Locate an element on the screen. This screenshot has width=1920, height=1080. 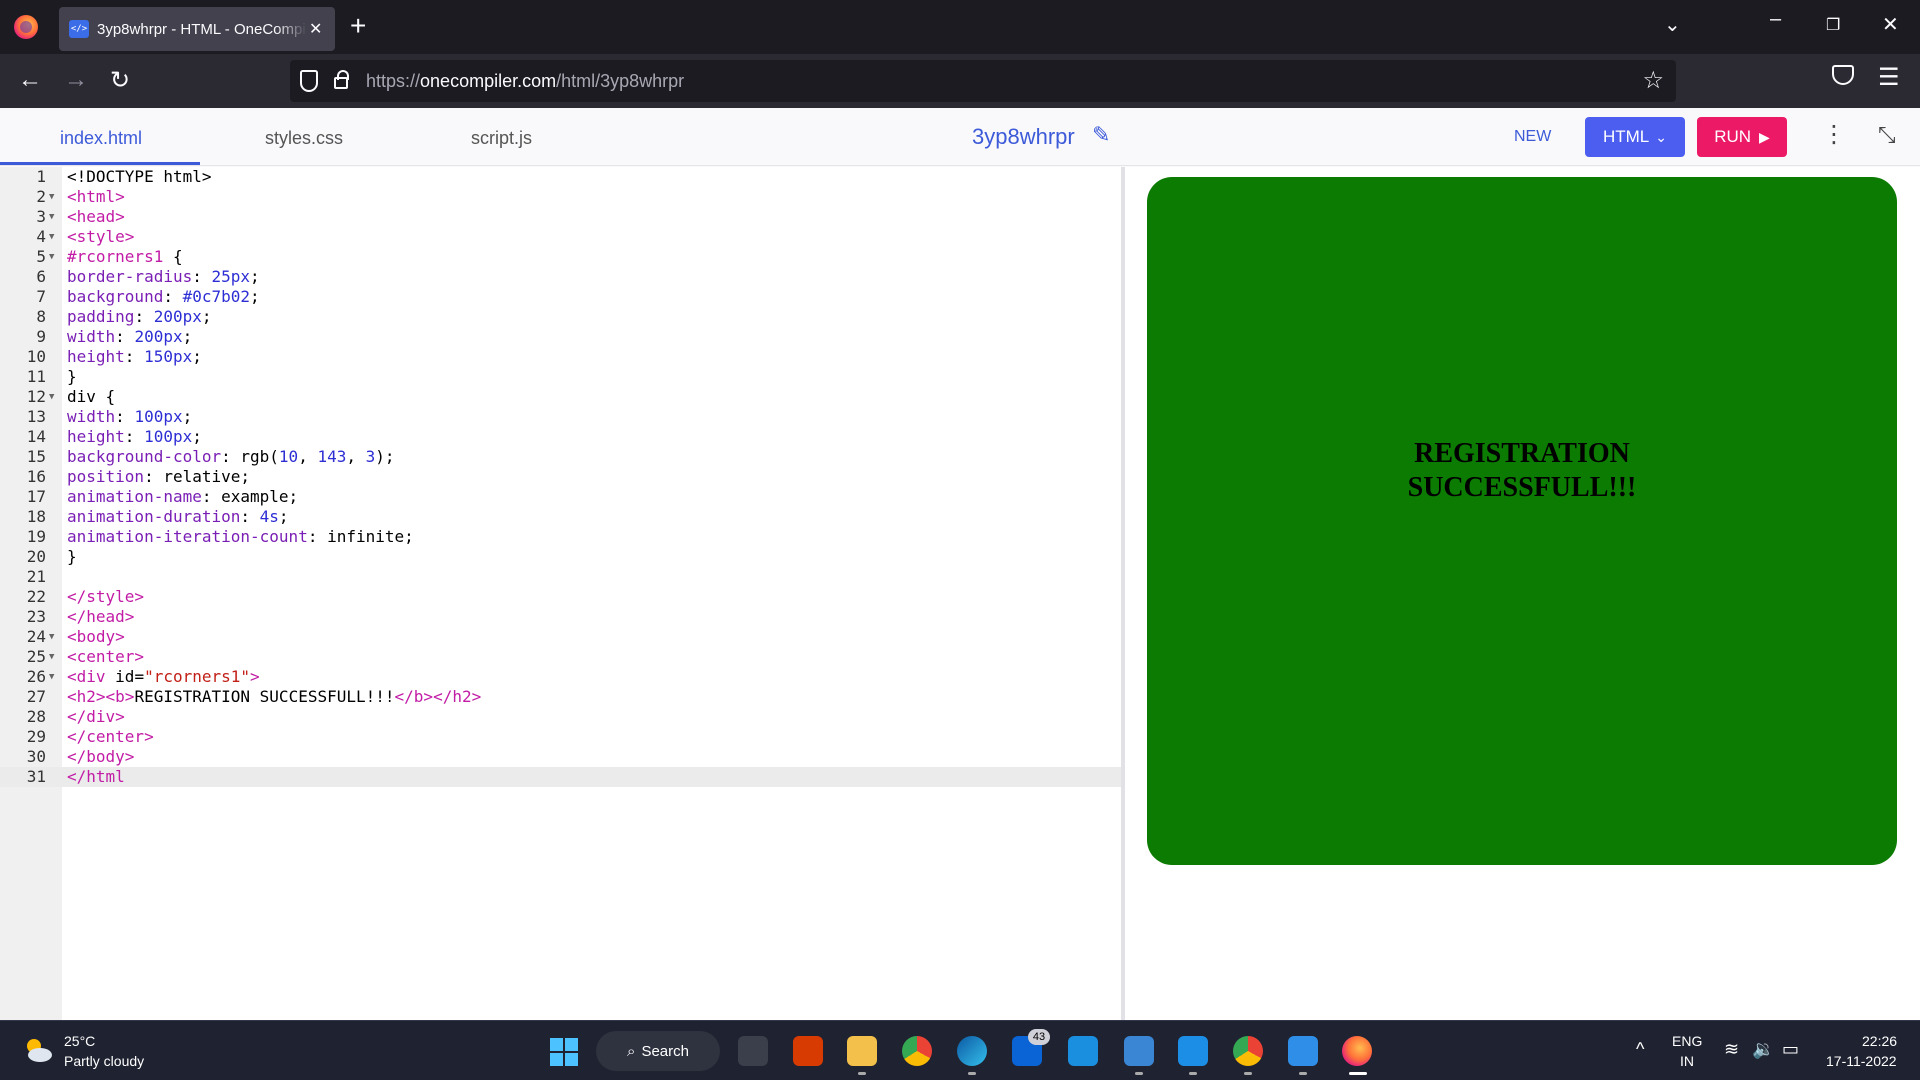
code-line: 4 ▼ <style> is located at coordinates (560, 237).